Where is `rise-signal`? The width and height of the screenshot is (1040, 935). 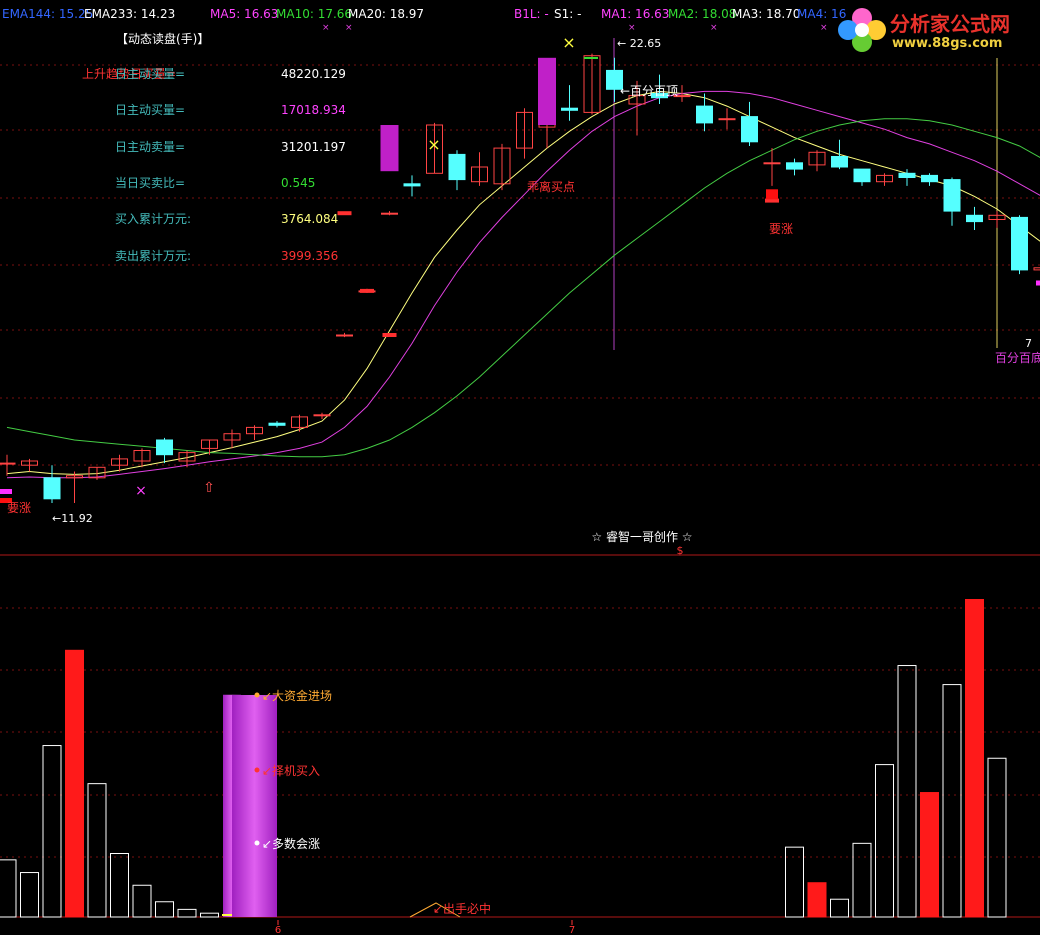
rise-signal is located at coordinates (772, 194).